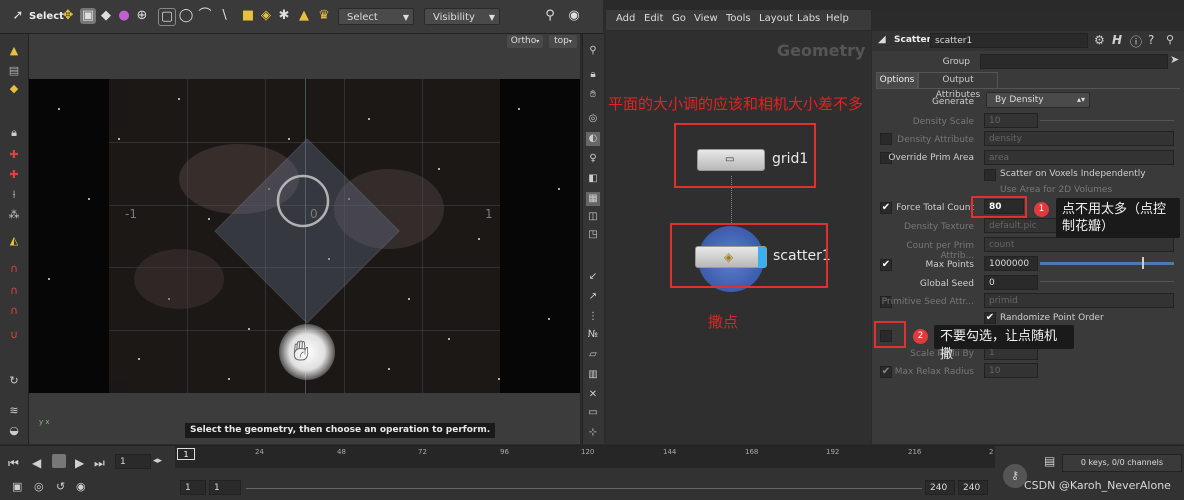  Describe the element at coordinates (36, 463) in the screenshot. I see `step-back-icon: ◀` at that location.